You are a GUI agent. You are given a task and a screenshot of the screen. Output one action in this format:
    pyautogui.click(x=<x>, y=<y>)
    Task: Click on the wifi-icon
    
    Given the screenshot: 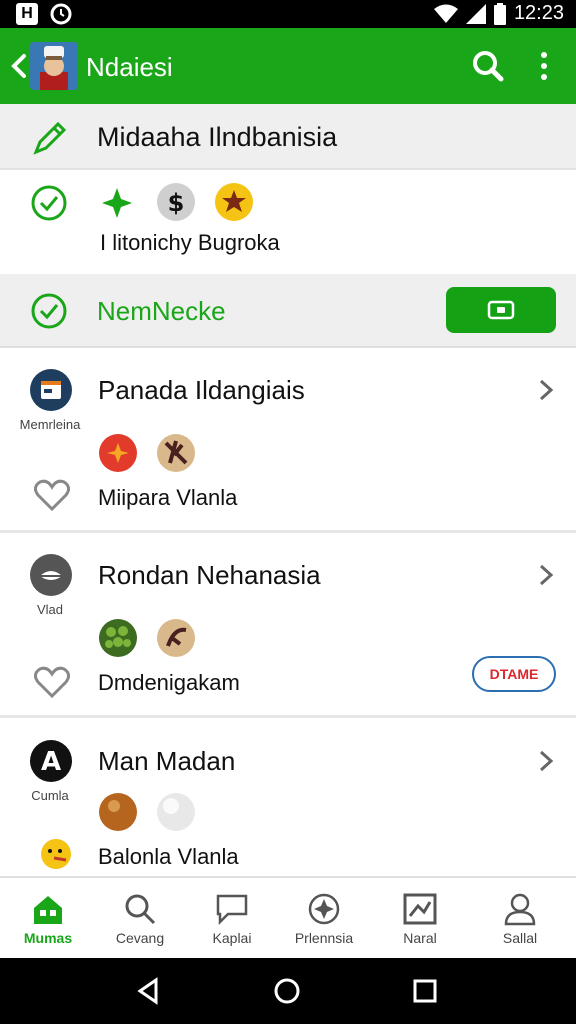 What is the action you would take?
    pyautogui.click(x=445, y=13)
    